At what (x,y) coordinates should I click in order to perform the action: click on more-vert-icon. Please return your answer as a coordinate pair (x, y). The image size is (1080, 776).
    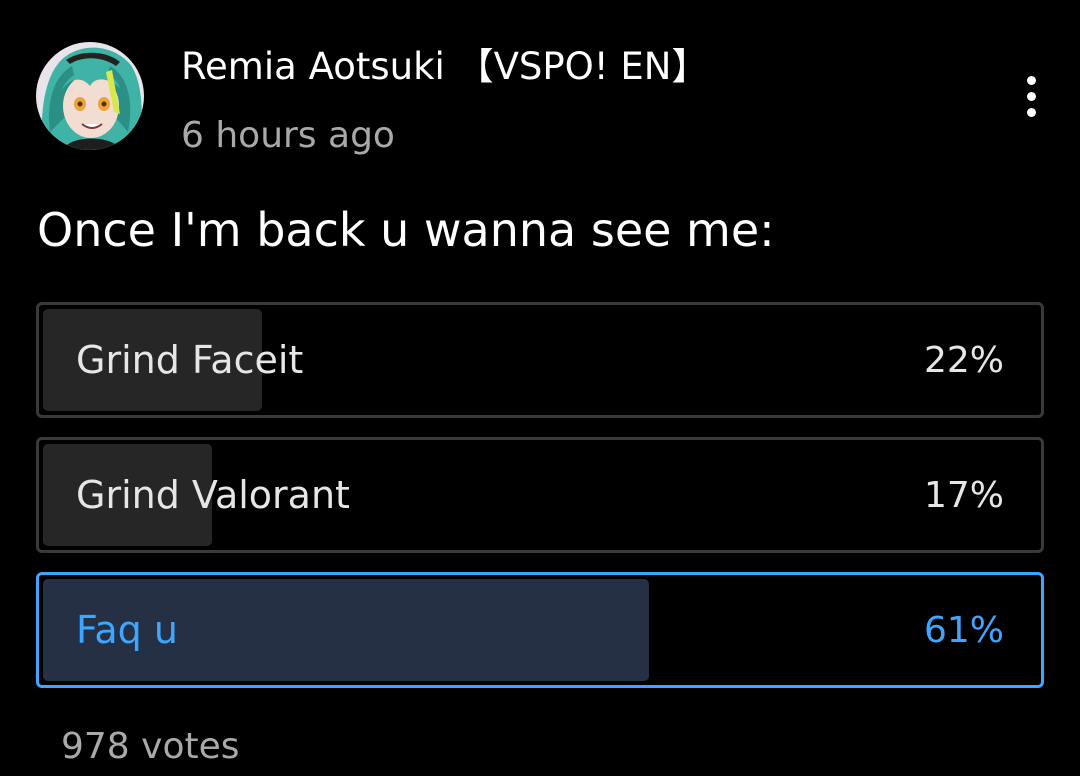
    Looking at the image, I should click on (1031, 96).